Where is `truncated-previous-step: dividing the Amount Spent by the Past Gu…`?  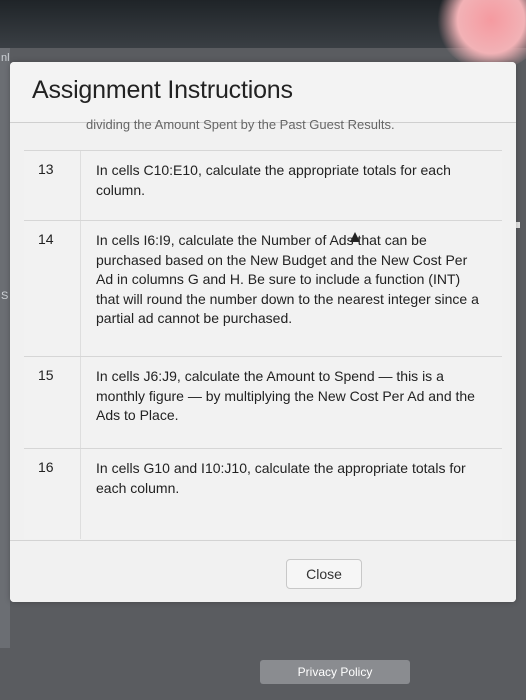
truncated-previous-step: dividing the Amount Spent by the Past Gu… is located at coordinates (240, 124).